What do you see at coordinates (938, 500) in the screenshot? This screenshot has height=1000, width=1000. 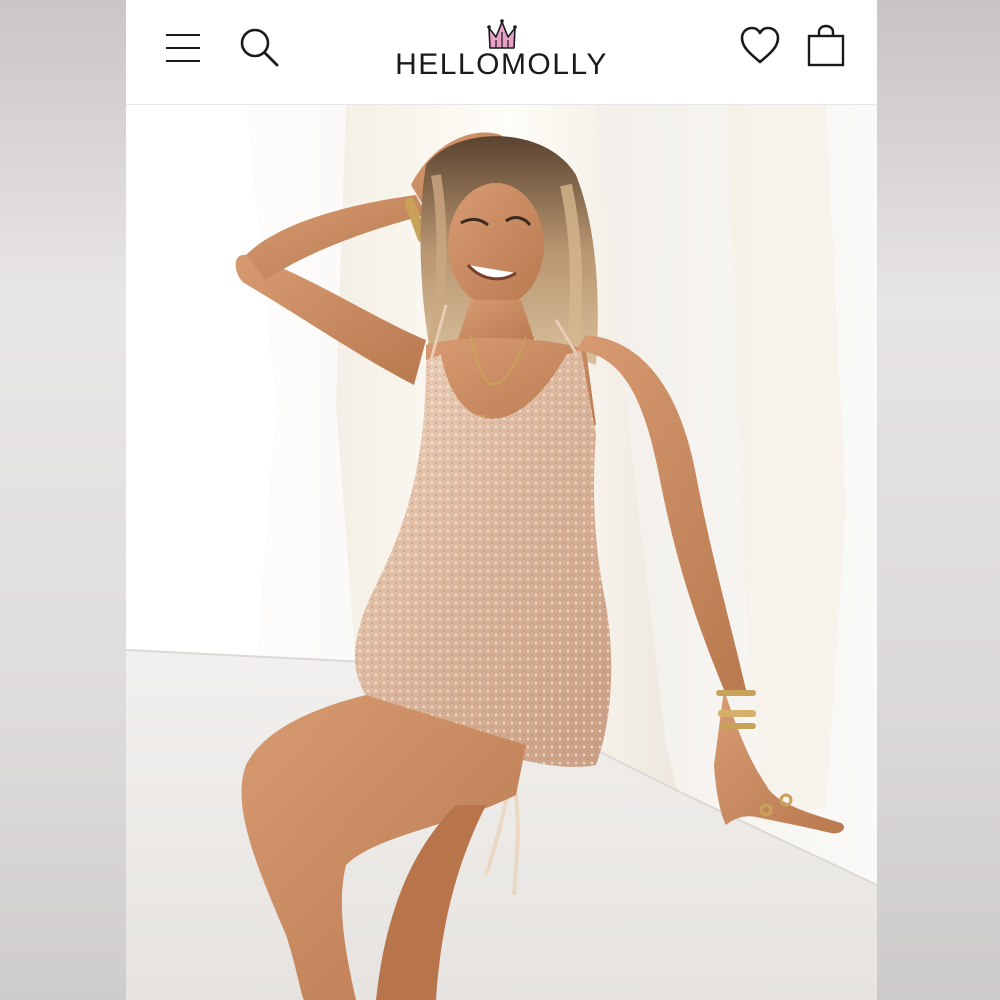 I see `background-right` at bounding box center [938, 500].